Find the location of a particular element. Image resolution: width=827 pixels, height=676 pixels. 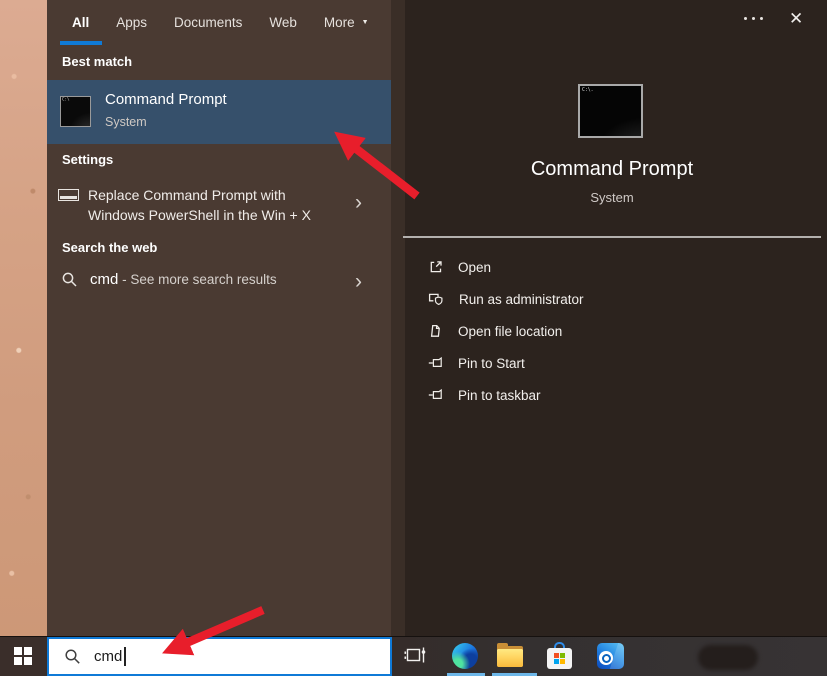

action-open-file-location: Open file location is located at coordinates (588, 331).